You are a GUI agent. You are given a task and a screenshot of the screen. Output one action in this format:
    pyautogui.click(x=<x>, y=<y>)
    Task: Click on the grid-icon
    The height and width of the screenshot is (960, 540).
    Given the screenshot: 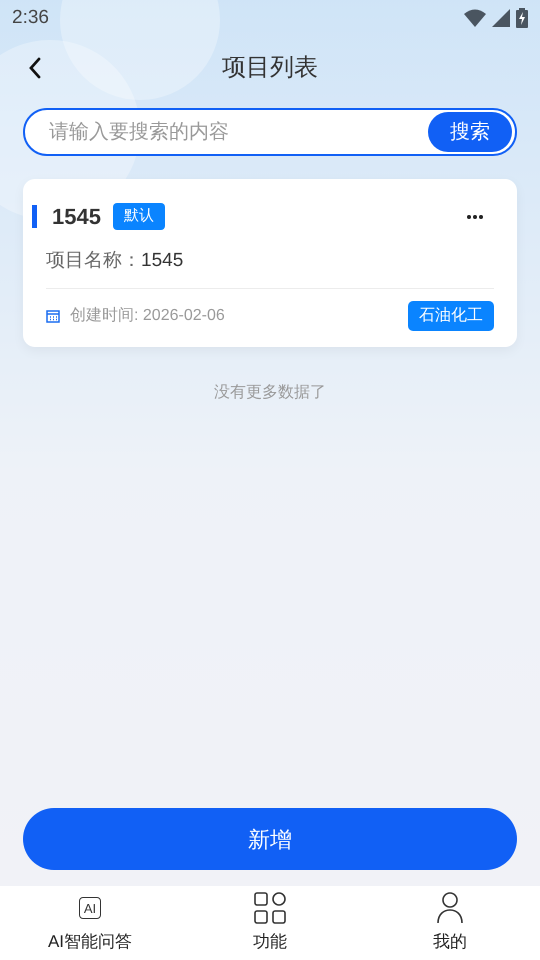 What is the action you would take?
    pyautogui.click(x=270, y=908)
    